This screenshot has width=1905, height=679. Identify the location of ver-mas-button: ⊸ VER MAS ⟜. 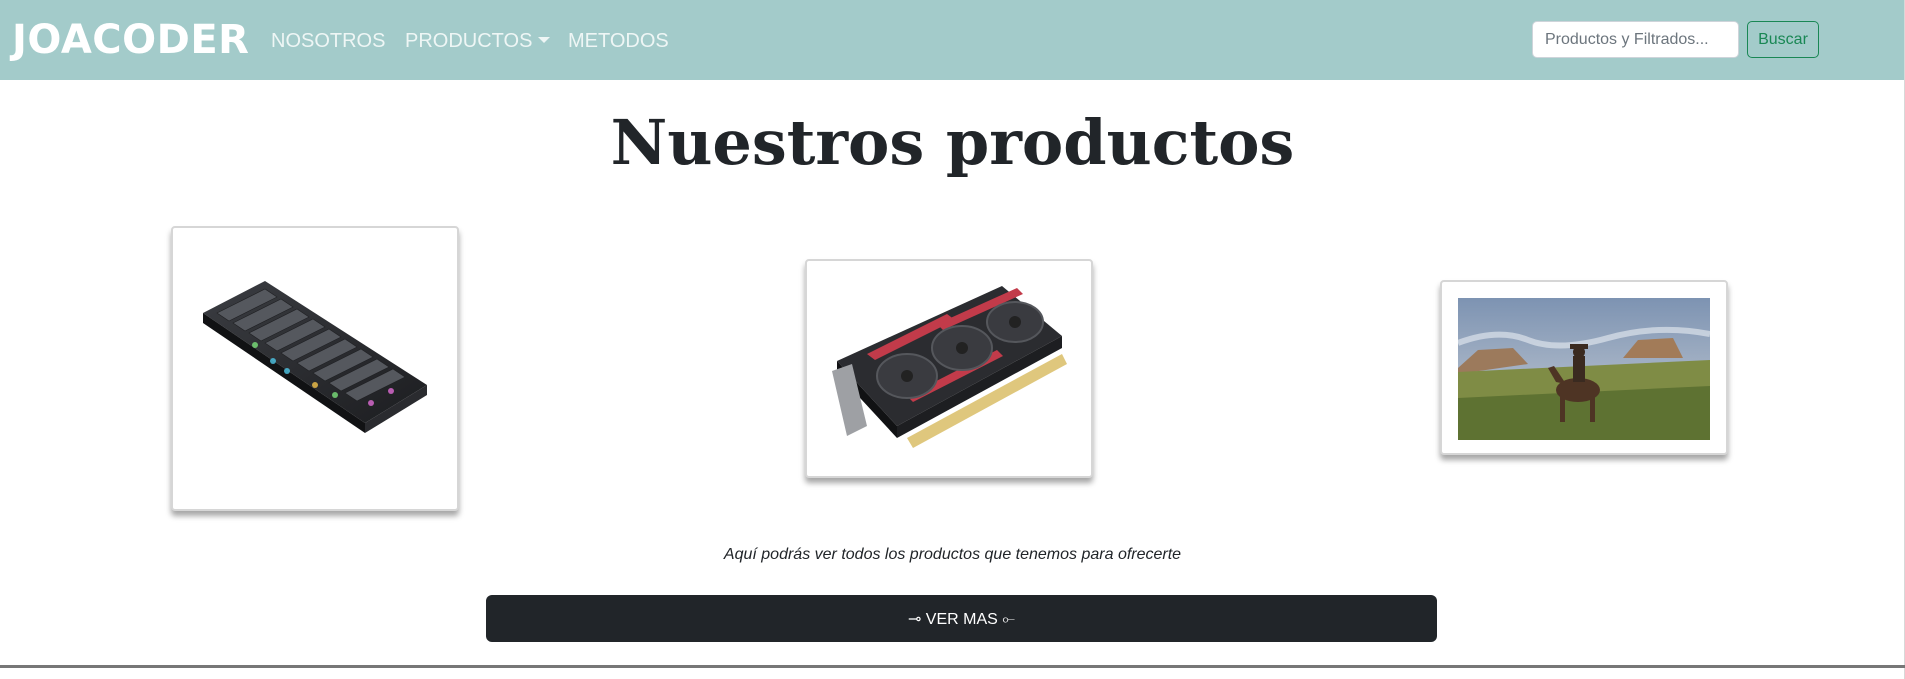
(961, 618).